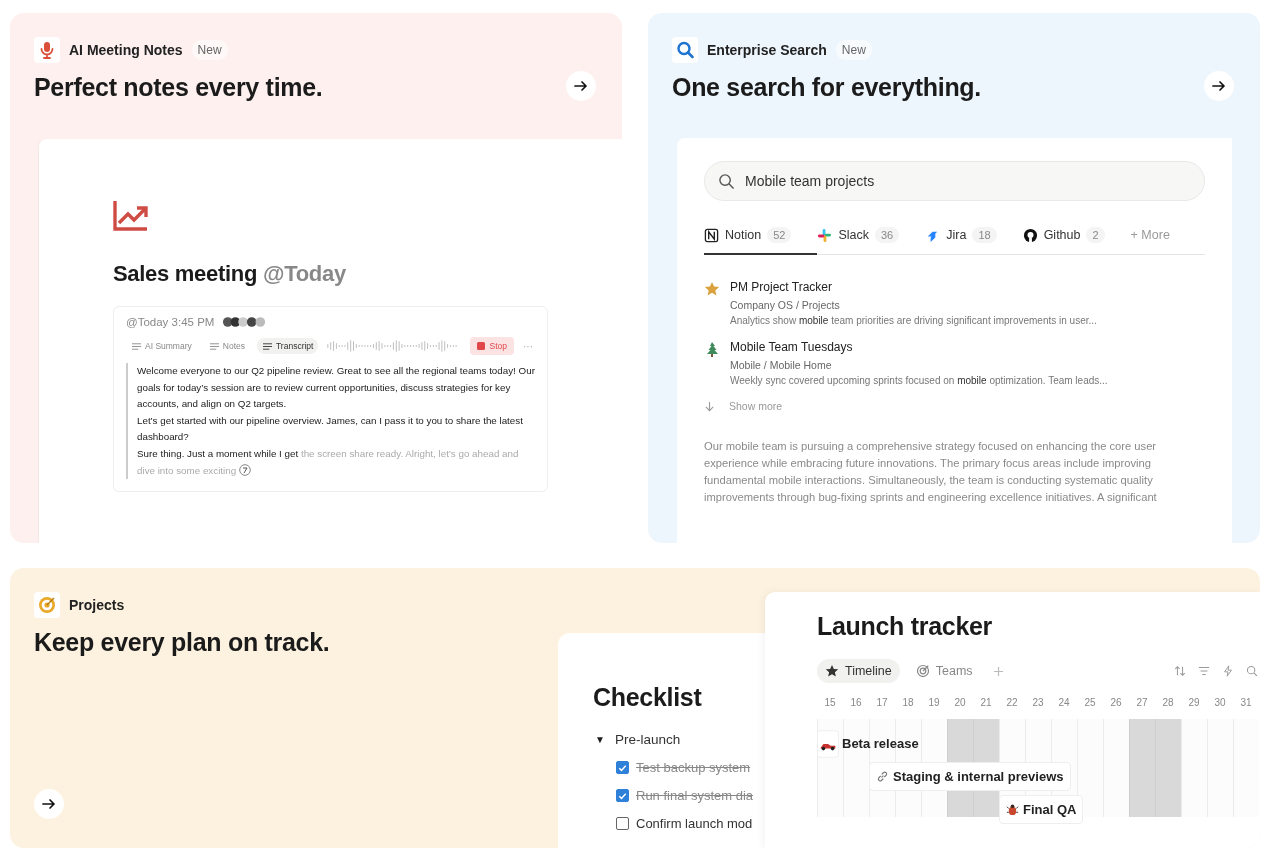 This screenshot has width=1275, height=861. I want to click on group-label: Pre-launch, so click(647, 739).